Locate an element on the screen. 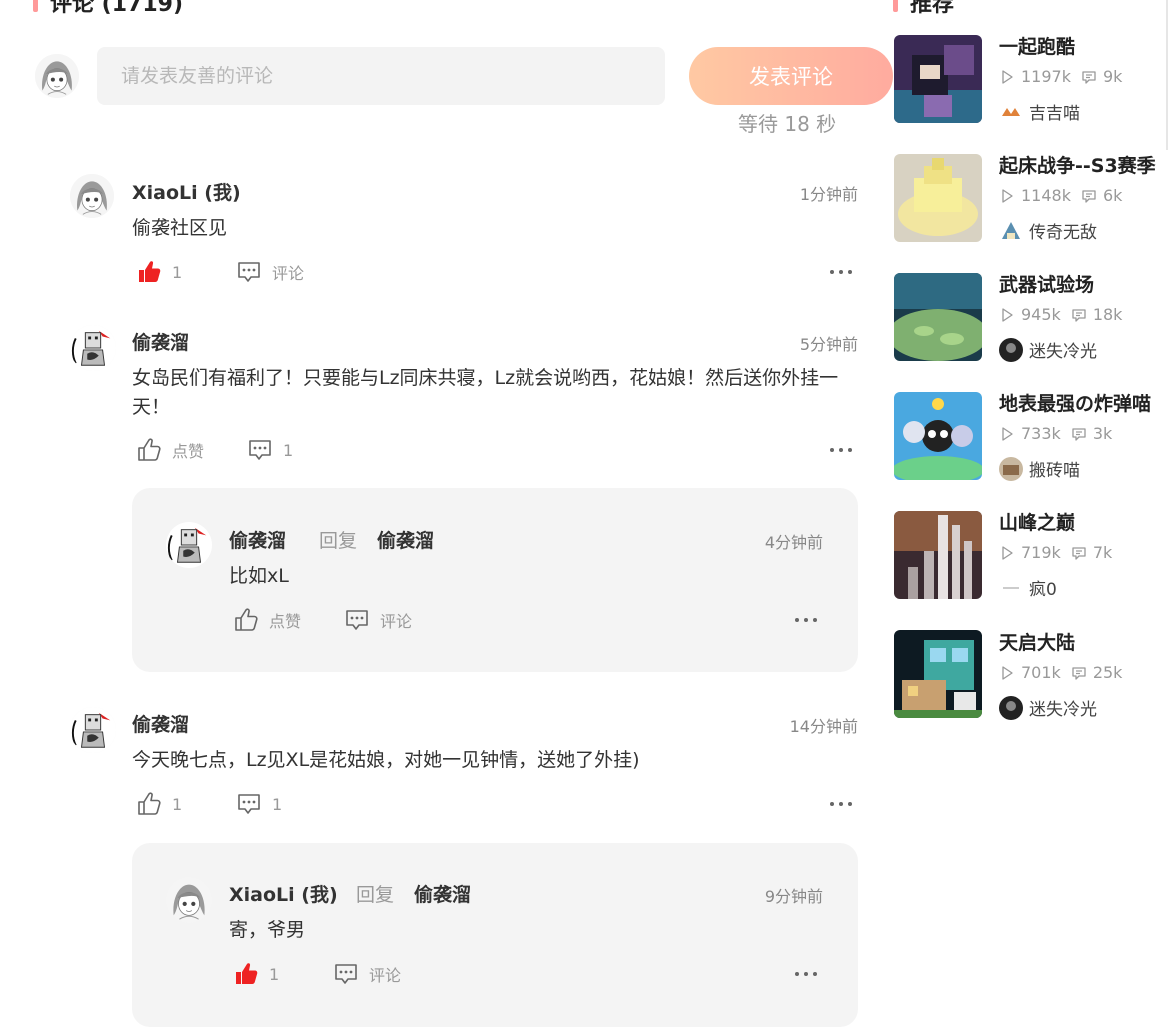  comment-time: 14分钟前 is located at coordinates (823, 726).